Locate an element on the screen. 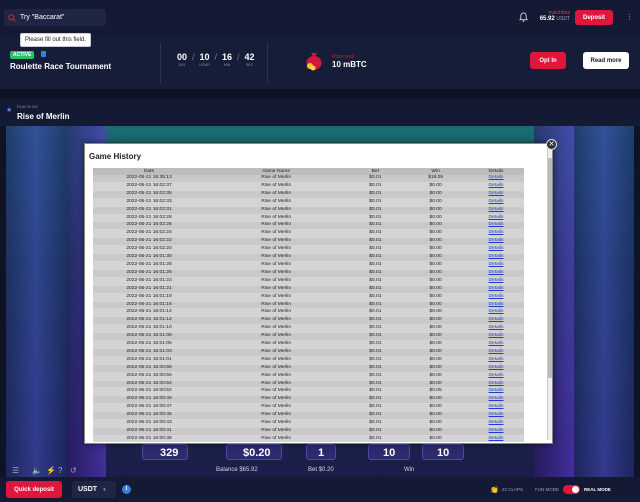  scrollbar is located at coordinates (549, 294).